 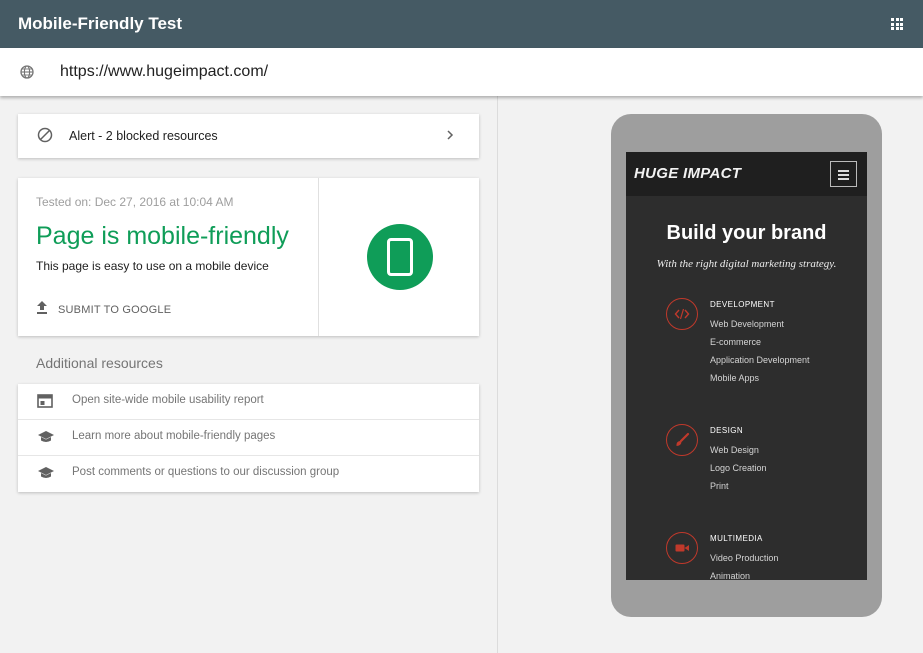 What do you see at coordinates (746, 233) in the screenshot?
I see `site-headline: Build your brand` at bounding box center [746, 233].